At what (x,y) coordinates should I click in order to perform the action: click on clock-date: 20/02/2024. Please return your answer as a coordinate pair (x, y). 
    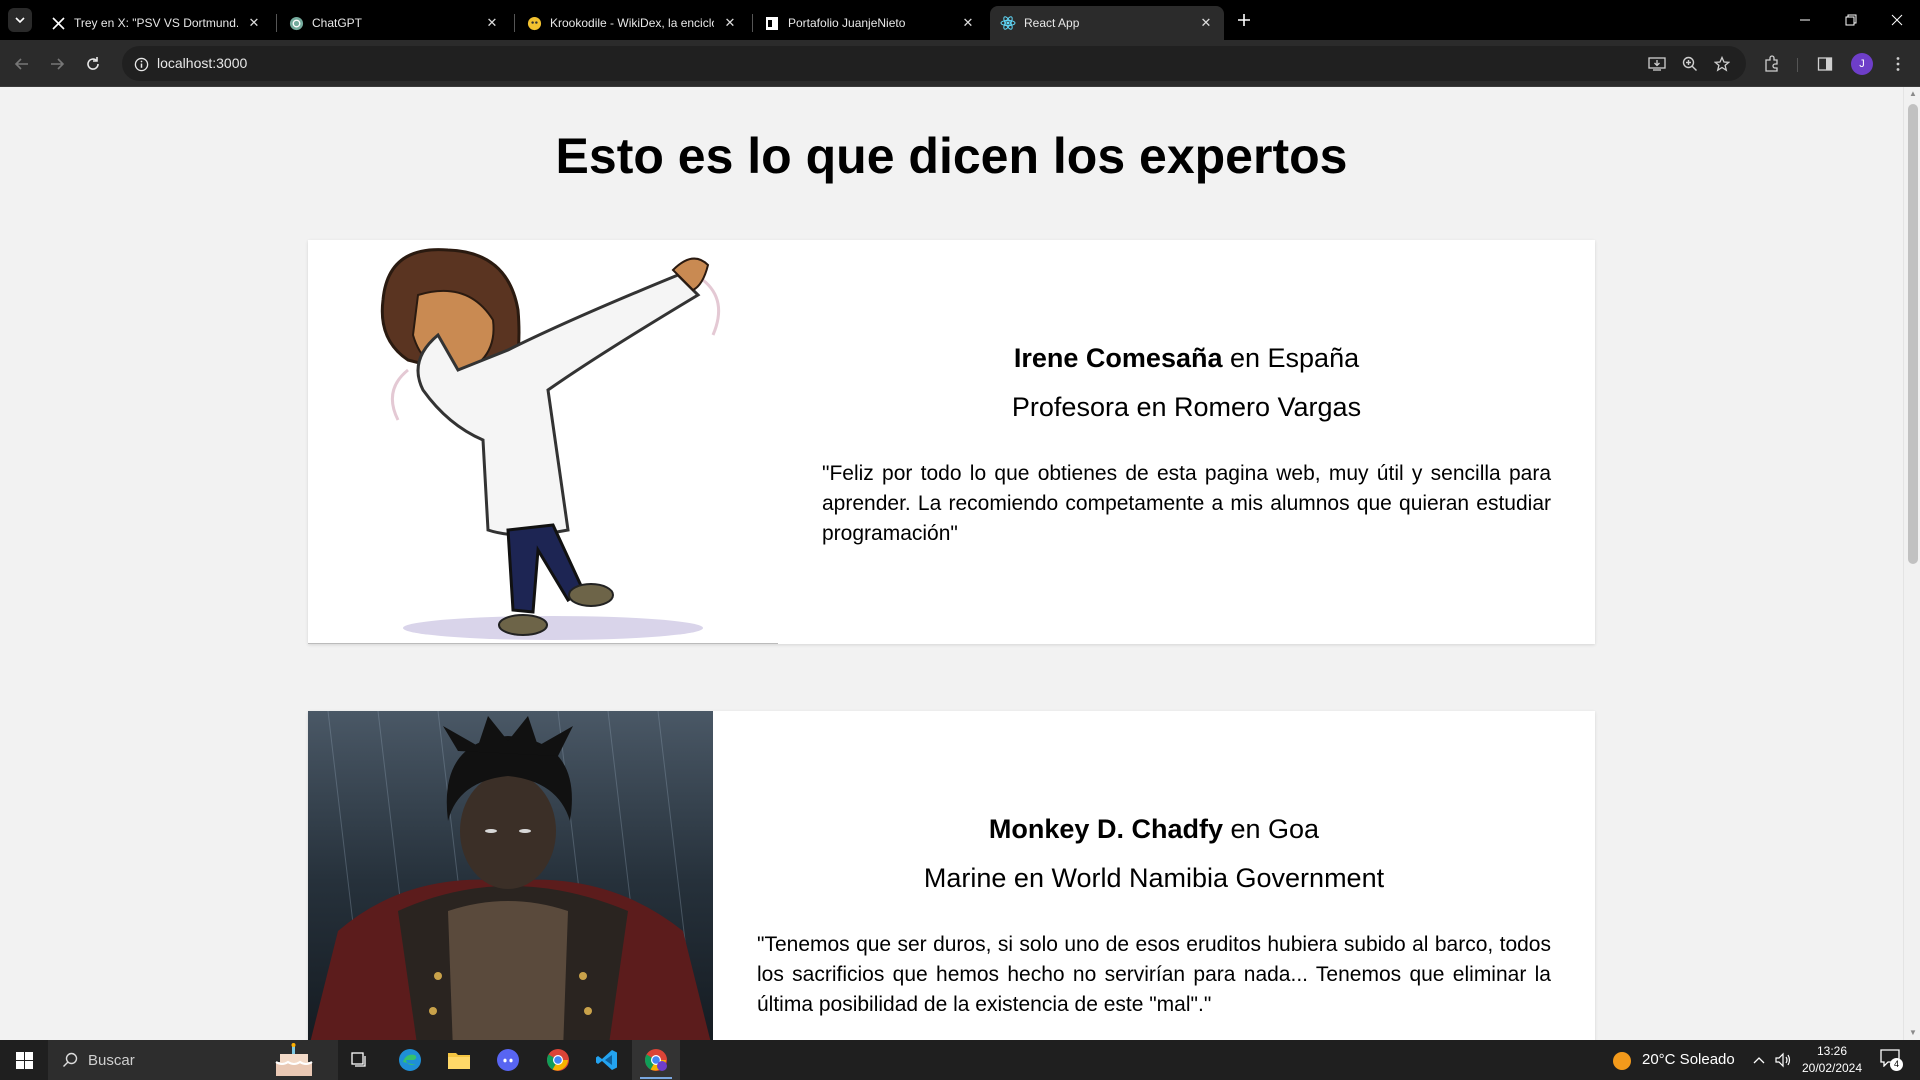
    Looking at the image, I should click on (1832, 1068).